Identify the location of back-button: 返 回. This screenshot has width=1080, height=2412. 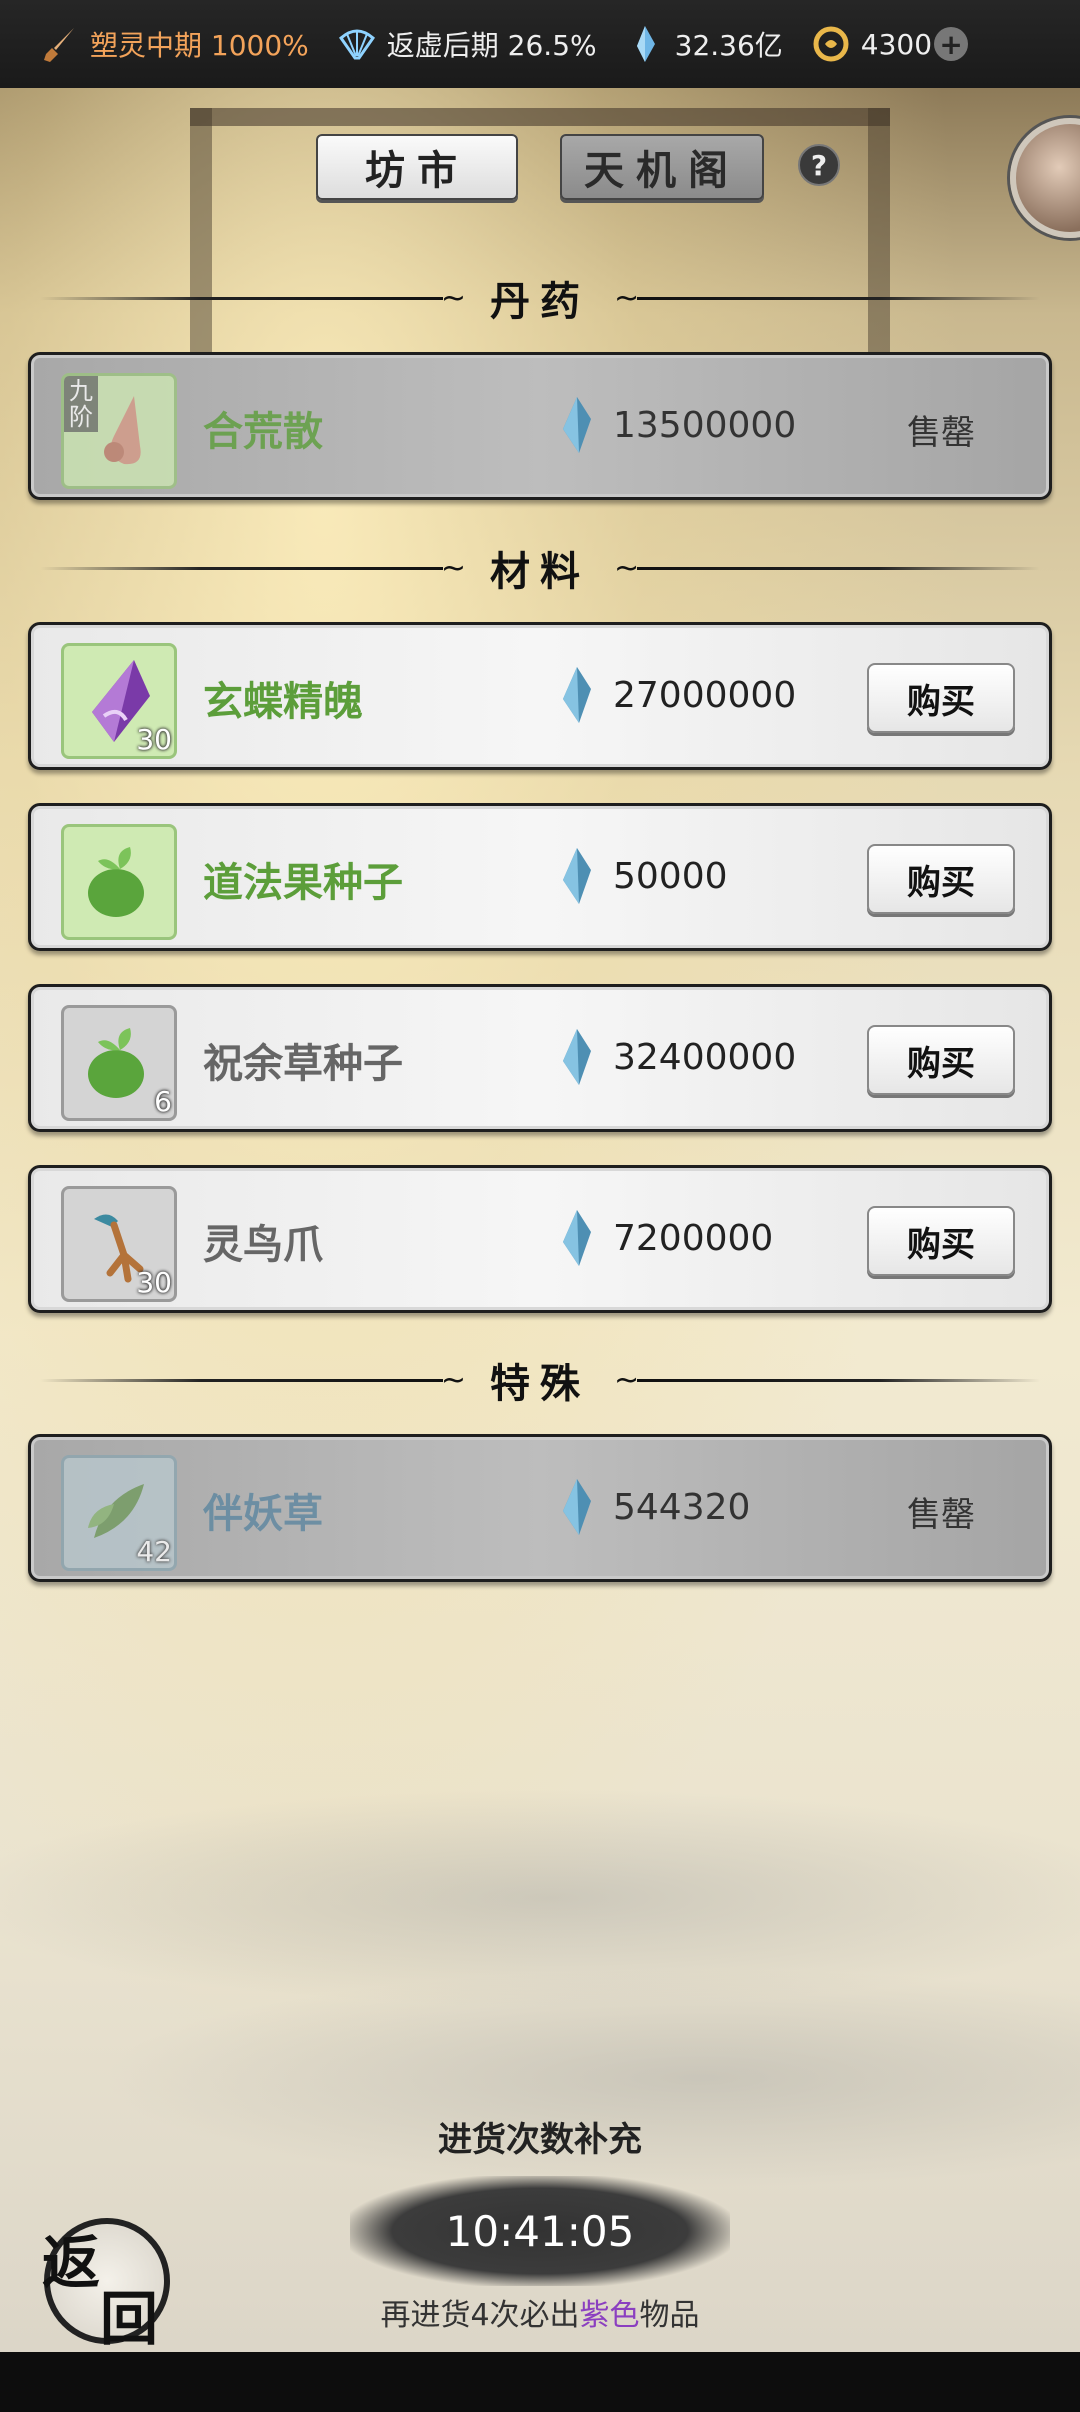
(106, 2285).